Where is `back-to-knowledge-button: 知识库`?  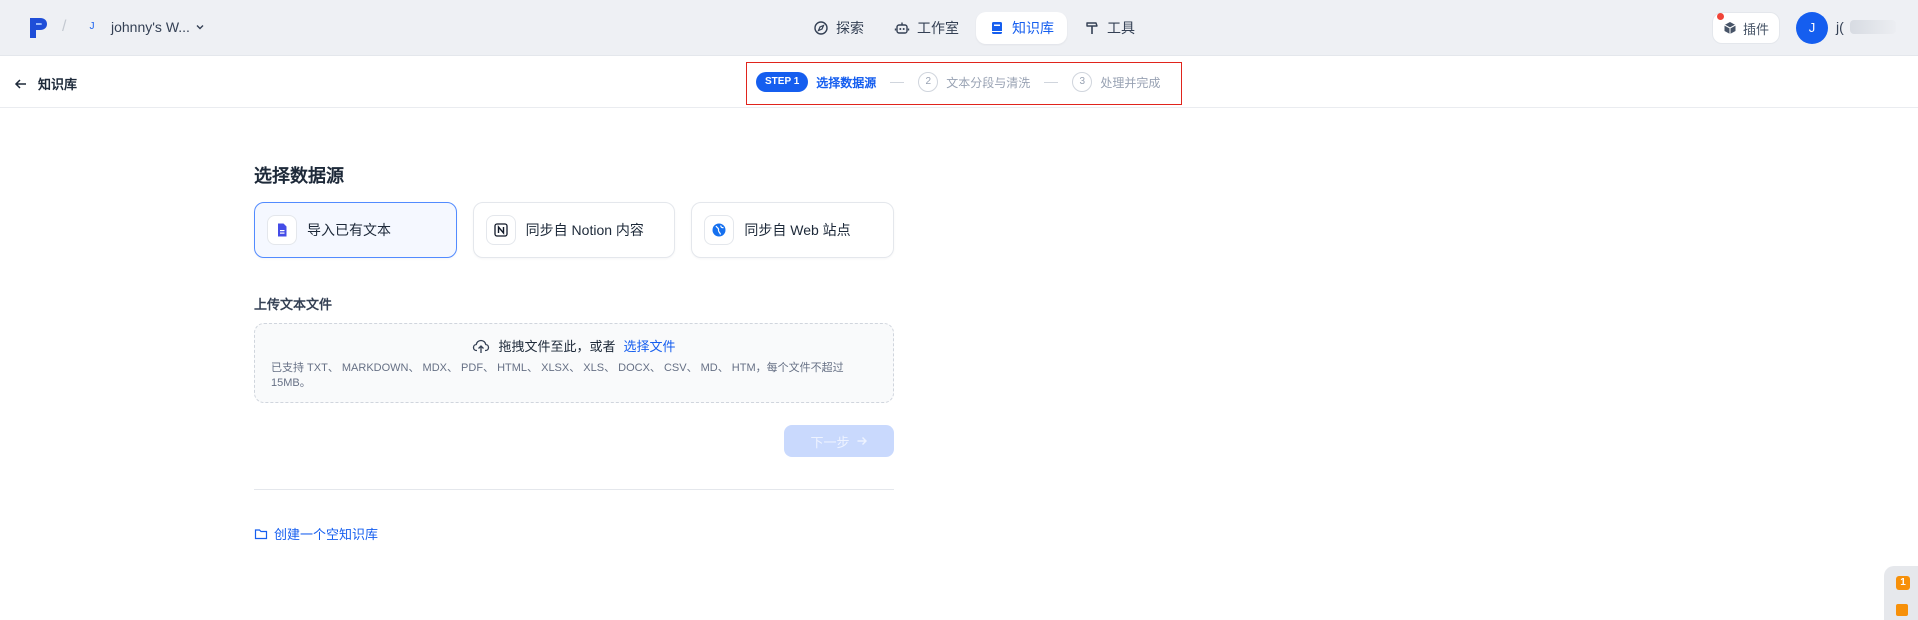 back-to-knowledge-button: 知识库 is located at coordinates (45, 83).